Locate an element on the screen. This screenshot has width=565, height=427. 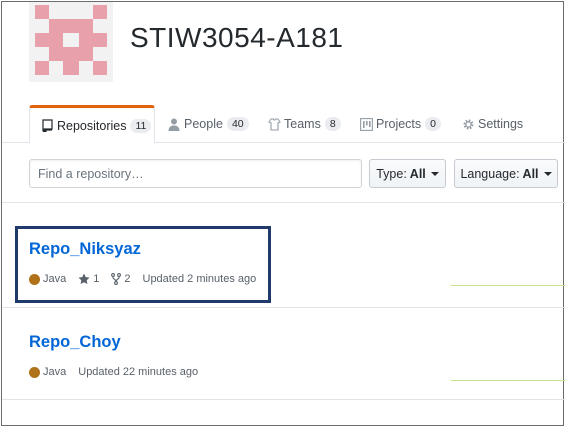
star-count: 1 is located at coordinates (96, 279).